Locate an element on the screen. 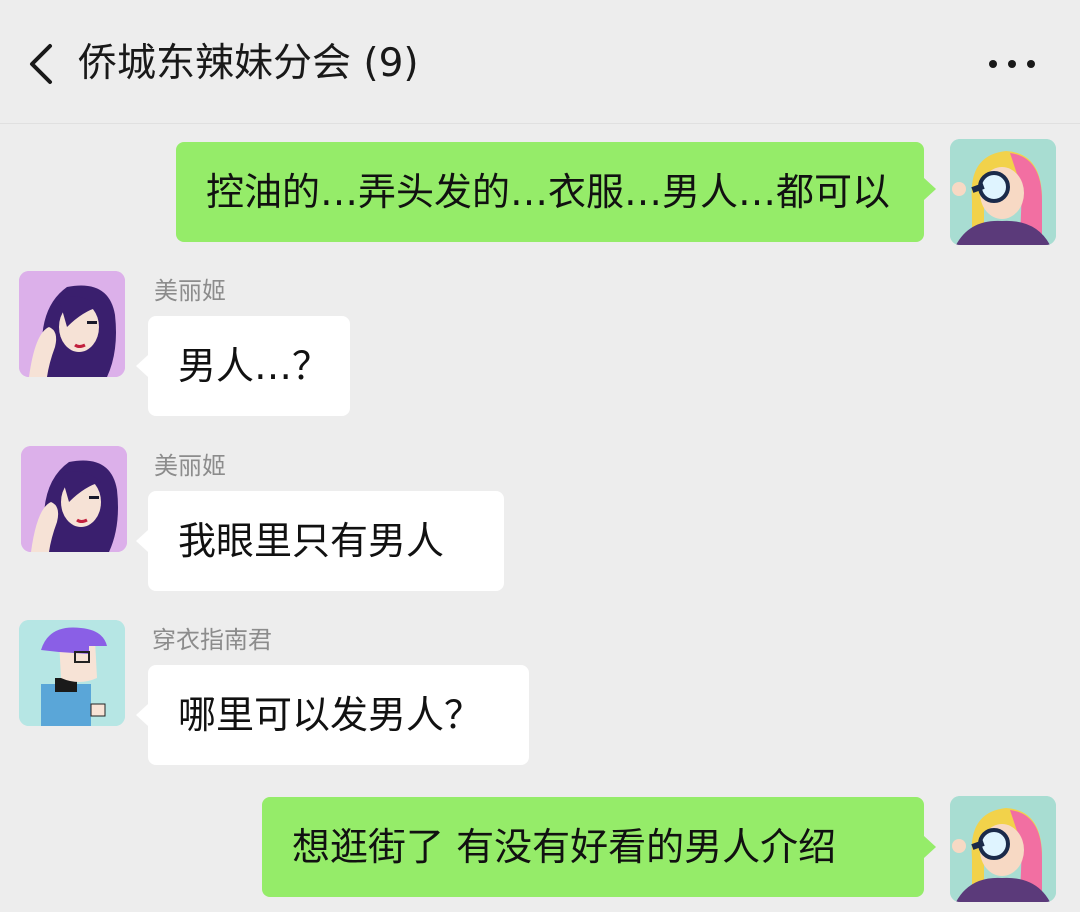 Image resolution: width=1080 pixels, height=912 pixels. ellipsis-icon is located at coordinates (1012, 64).